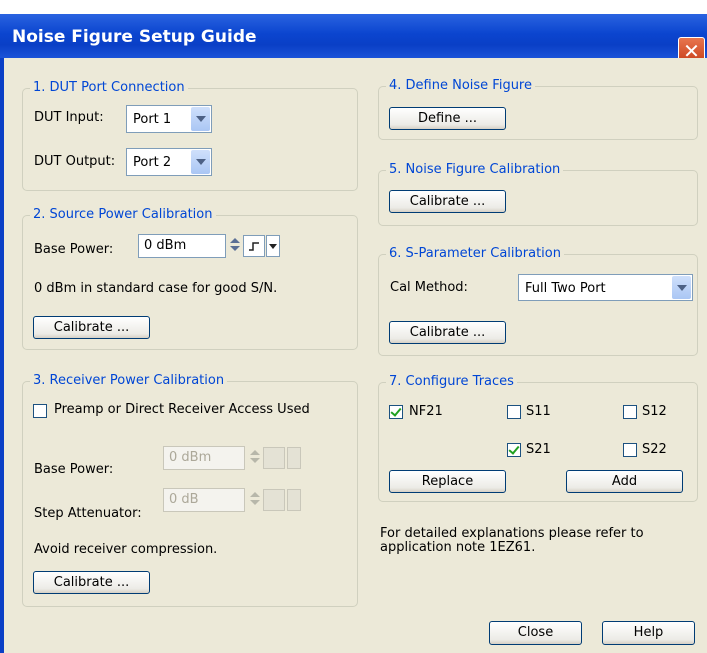 The height and width of the screenshot is (653, 707). What do you see at coordinates (426, 411) in the screenshot?
I see `trace-nf21-label: NF21` at bounding box center [426, 411].